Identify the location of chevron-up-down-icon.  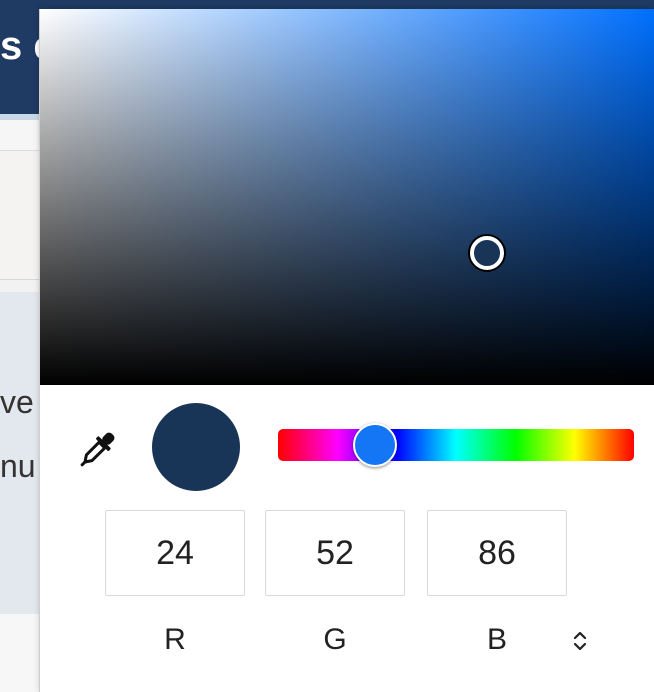
(580, 641).